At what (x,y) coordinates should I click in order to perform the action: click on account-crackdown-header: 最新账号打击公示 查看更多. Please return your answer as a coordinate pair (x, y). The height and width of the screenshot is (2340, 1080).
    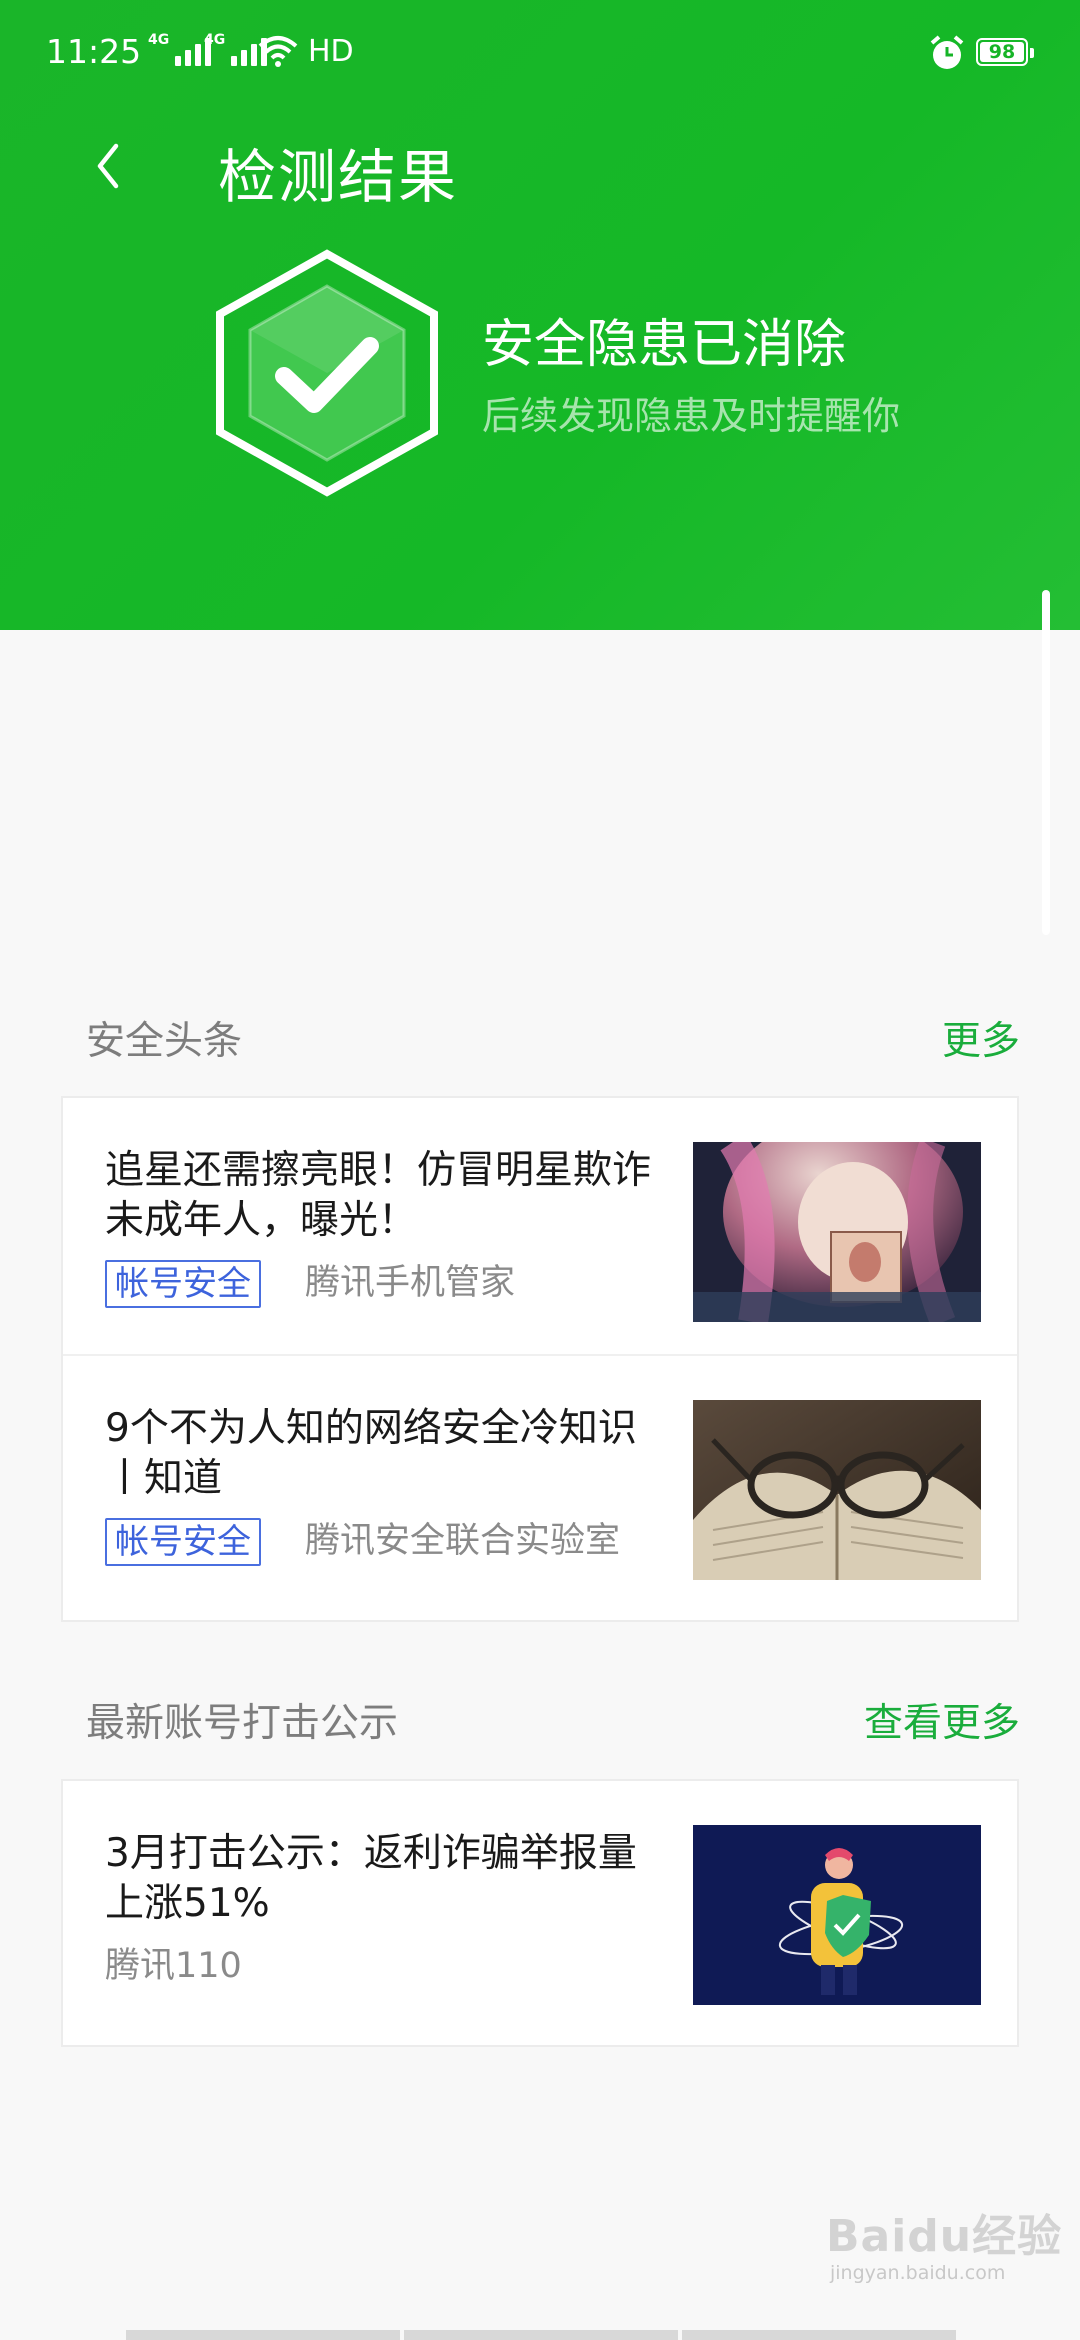
    Looking at the image, I should click on (553, 1722).